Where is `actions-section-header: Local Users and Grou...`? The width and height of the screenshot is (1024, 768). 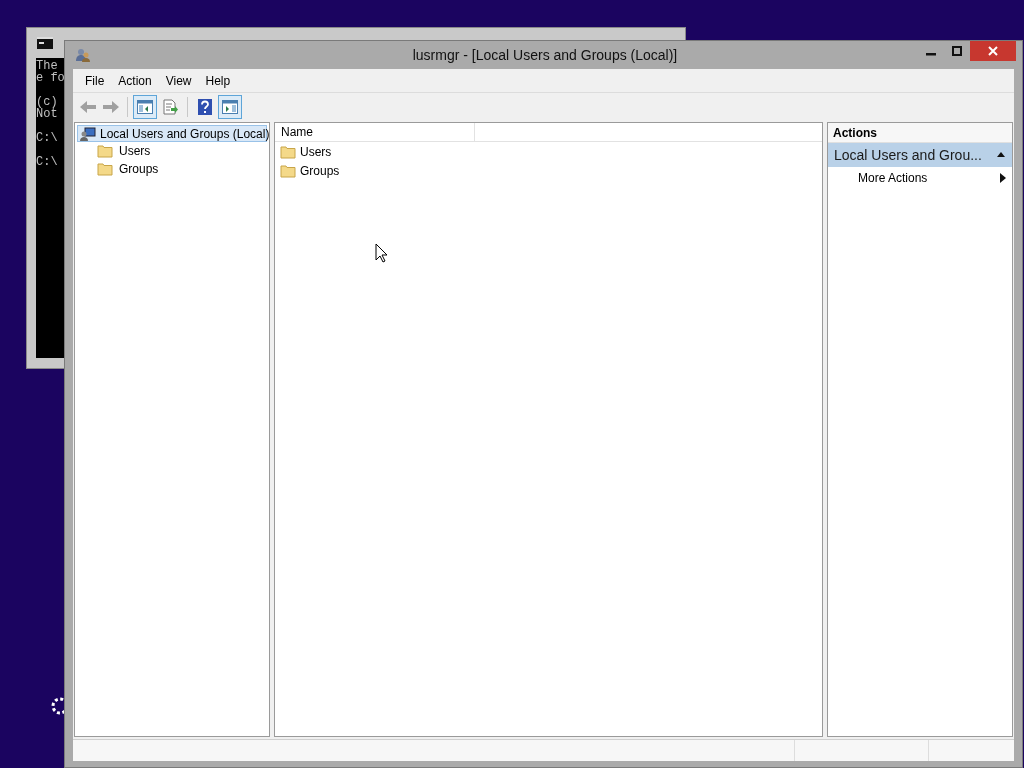 actions-section-header: Local Users and Grou... is located at coordinates (920, 155).